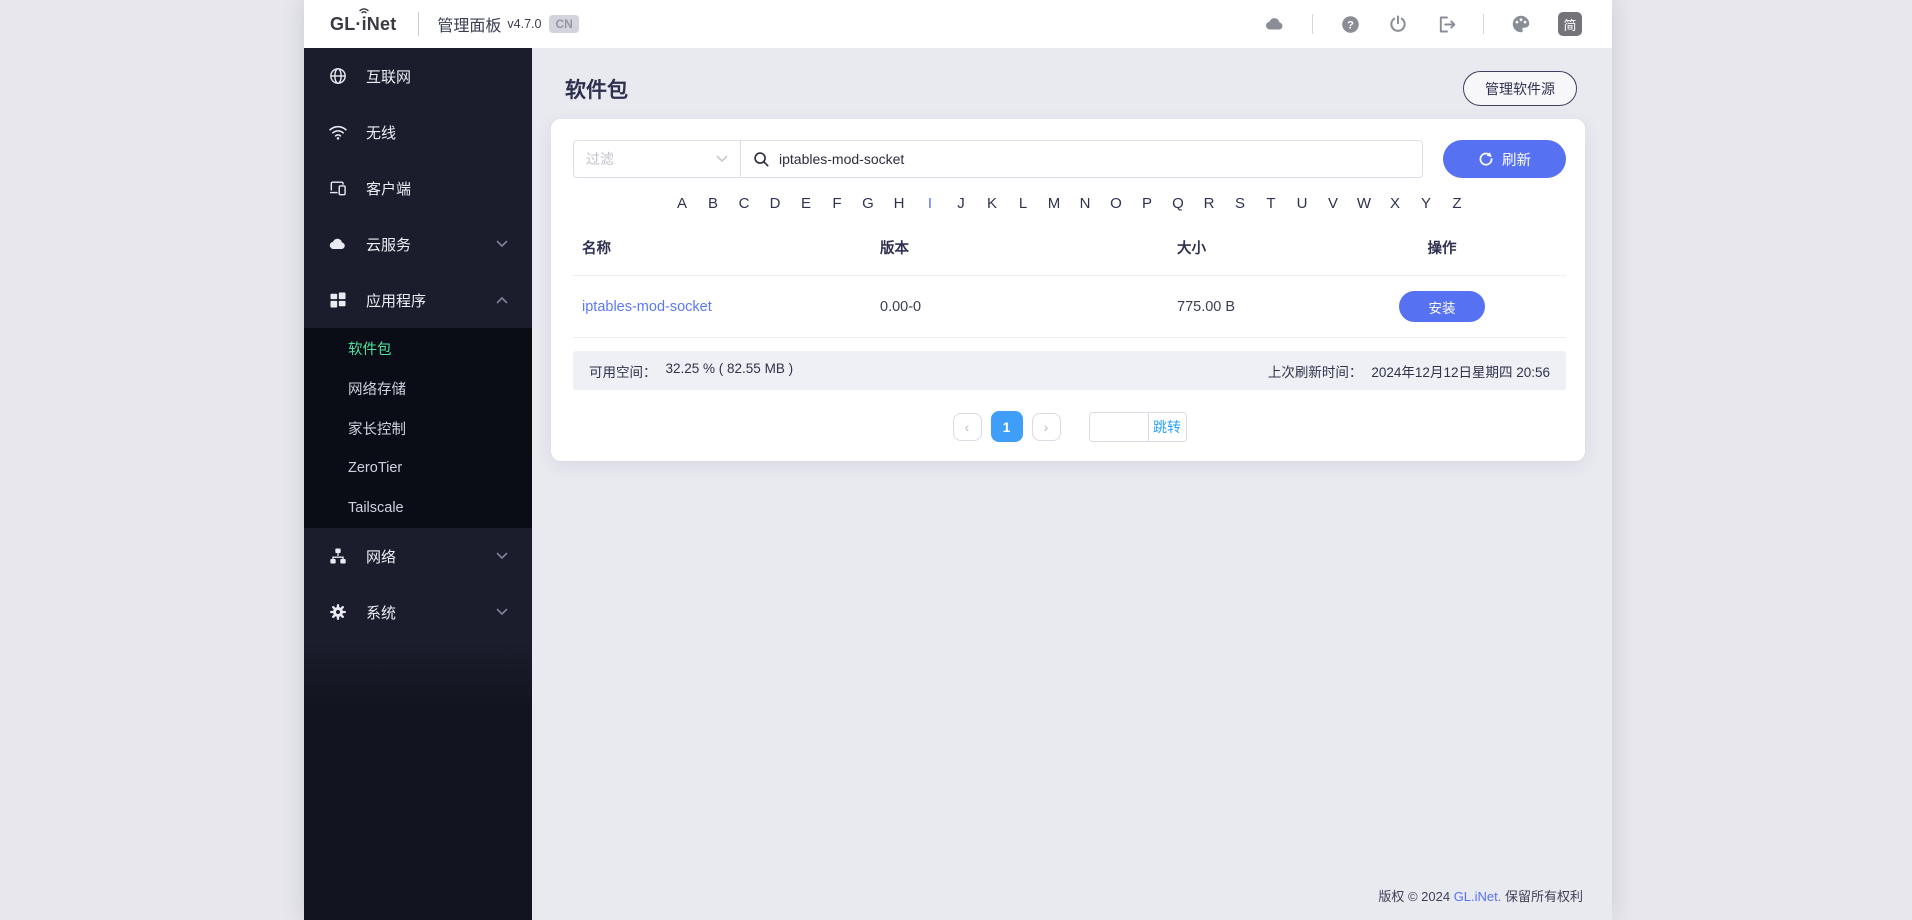 This screenshot has width=1912, height=920. I want to click on sidebar-item-tailscale: Tailscale, so click(418, 508).